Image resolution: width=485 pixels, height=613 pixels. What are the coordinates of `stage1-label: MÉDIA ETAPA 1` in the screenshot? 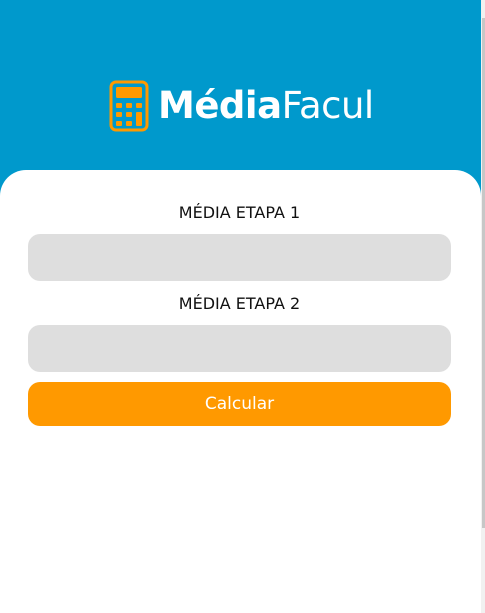 It's located at (239, 212).